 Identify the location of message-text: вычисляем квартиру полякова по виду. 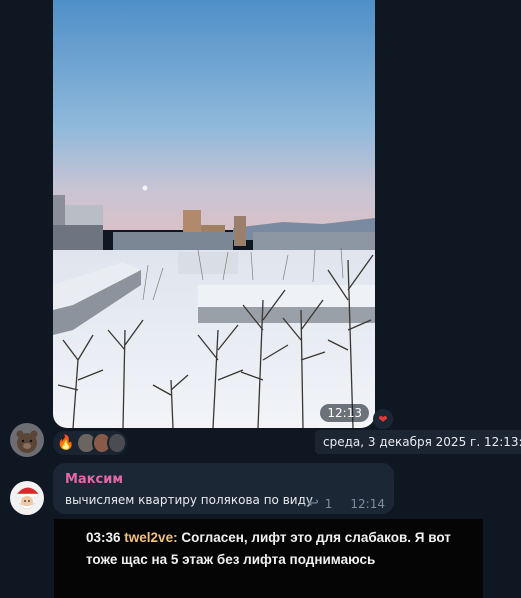
(189, 500).